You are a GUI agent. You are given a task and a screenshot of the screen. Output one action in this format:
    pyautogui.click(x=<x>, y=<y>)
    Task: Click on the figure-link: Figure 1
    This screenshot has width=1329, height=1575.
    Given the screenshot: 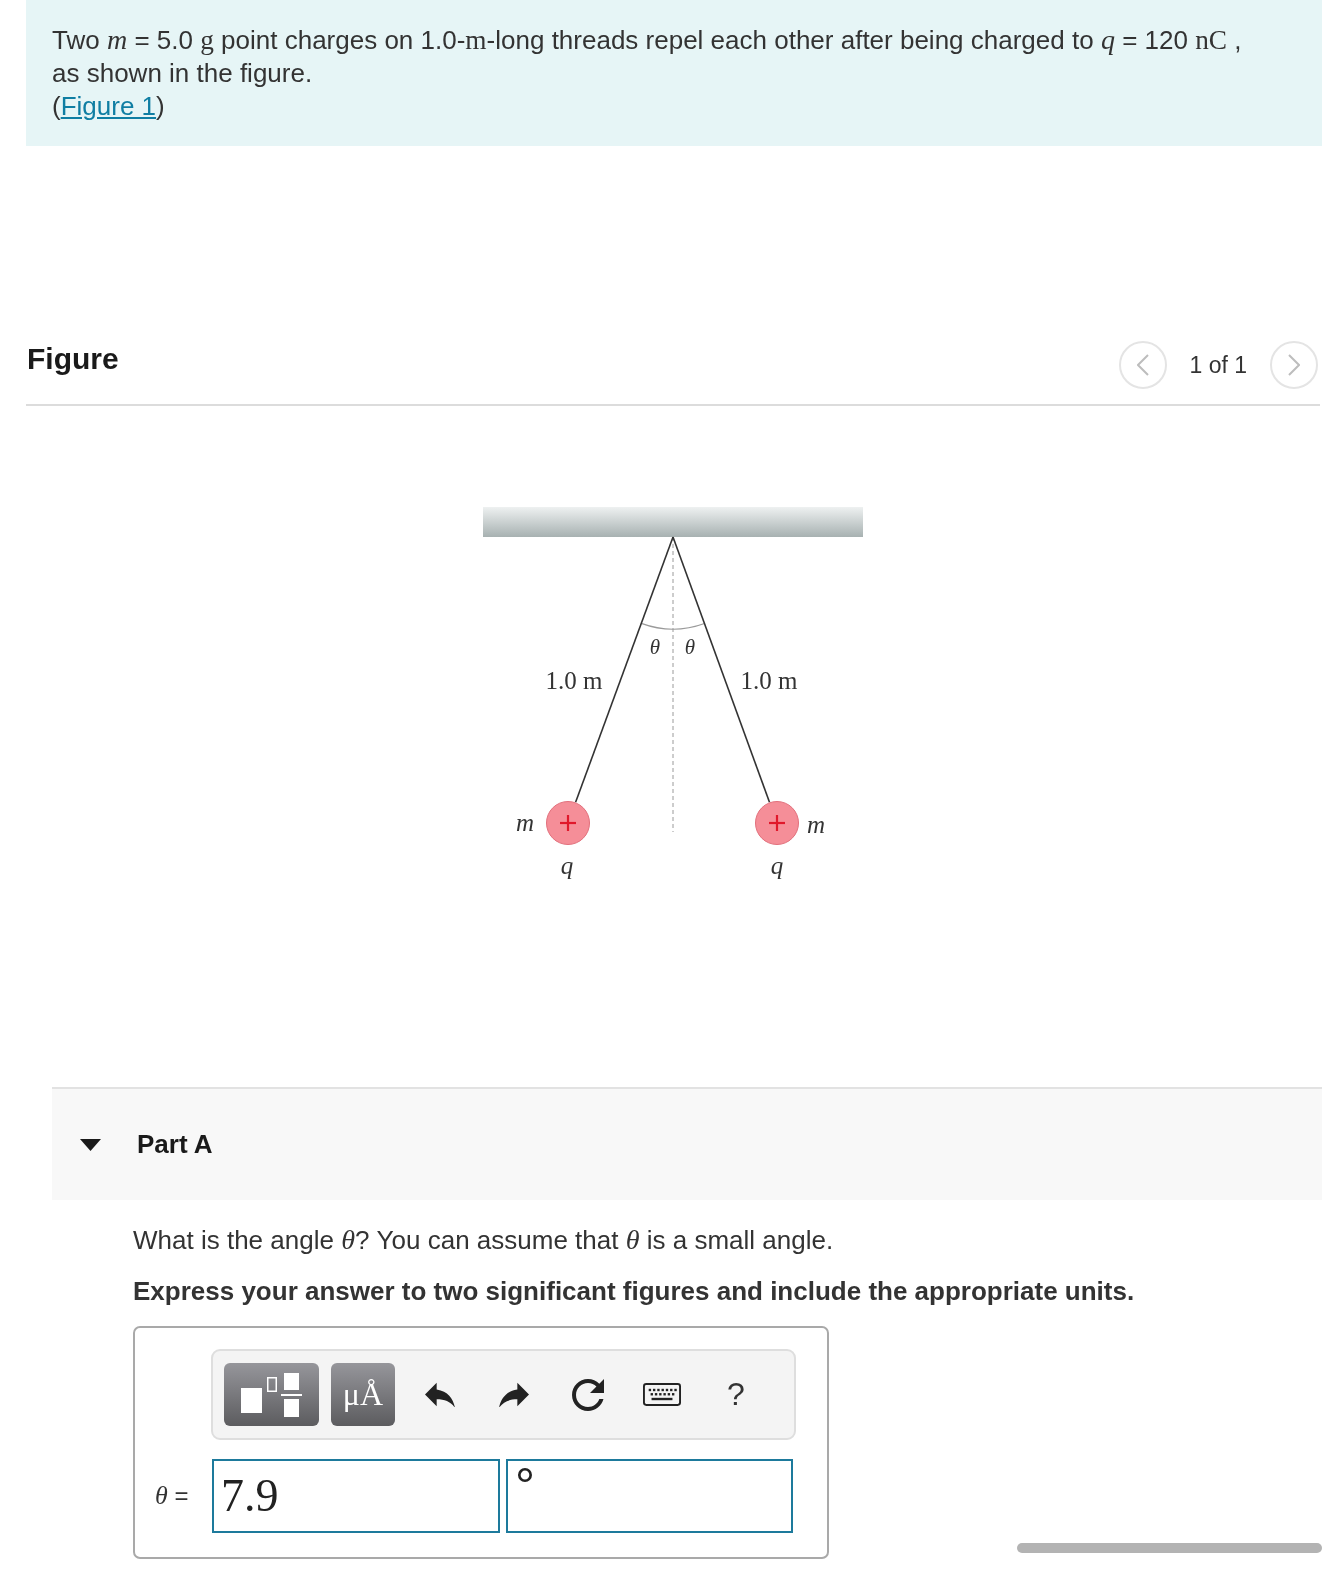 What is the action you would take?
    pyautogui.click(x=108, y=106)
    